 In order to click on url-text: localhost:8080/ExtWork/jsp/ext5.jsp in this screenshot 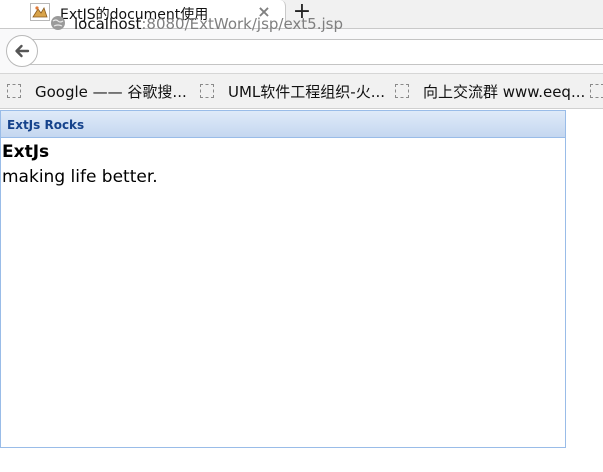, I will do `click(208, 24)`.